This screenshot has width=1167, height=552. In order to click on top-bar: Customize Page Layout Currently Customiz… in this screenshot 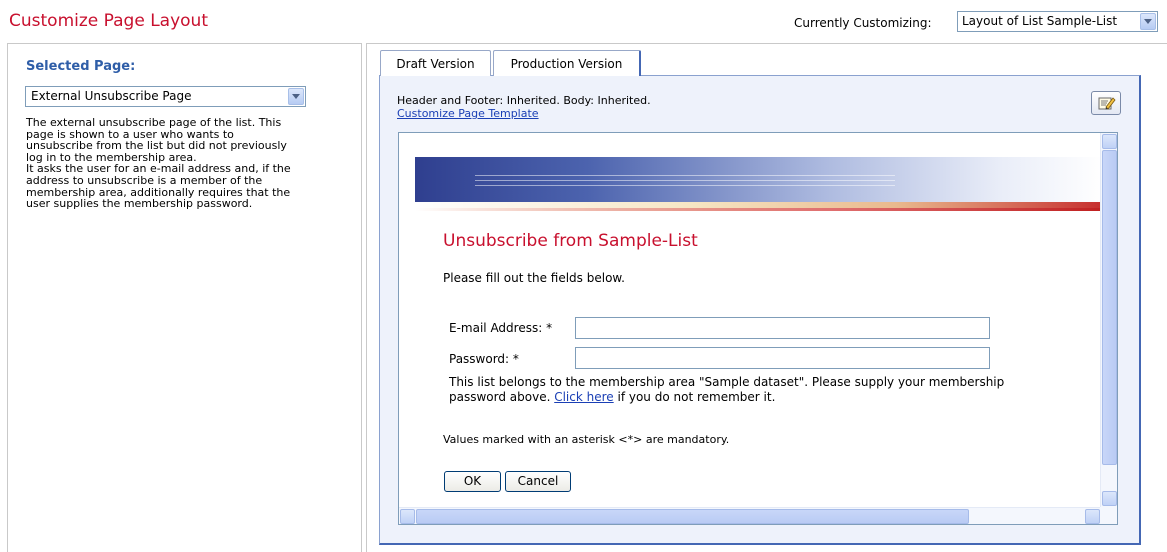, I will do `click(583, 19)`.